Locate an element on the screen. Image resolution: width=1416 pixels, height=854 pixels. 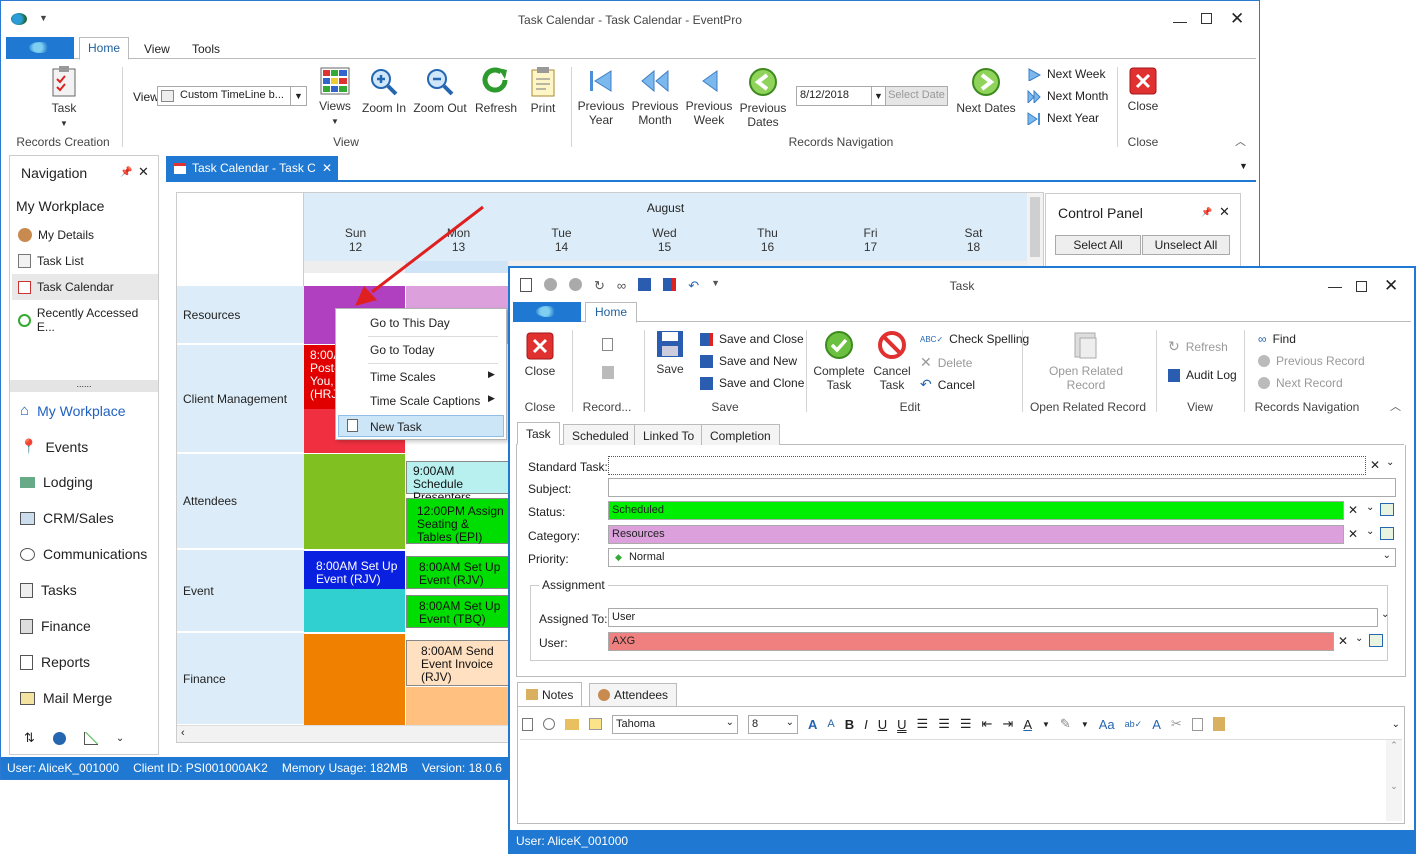
complete-task-button: Complete Task is located at coordinates (839, 361).